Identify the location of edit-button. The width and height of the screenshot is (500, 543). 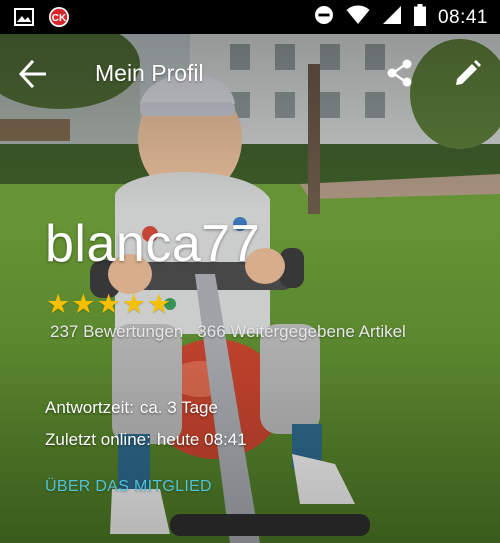
(468, 73).